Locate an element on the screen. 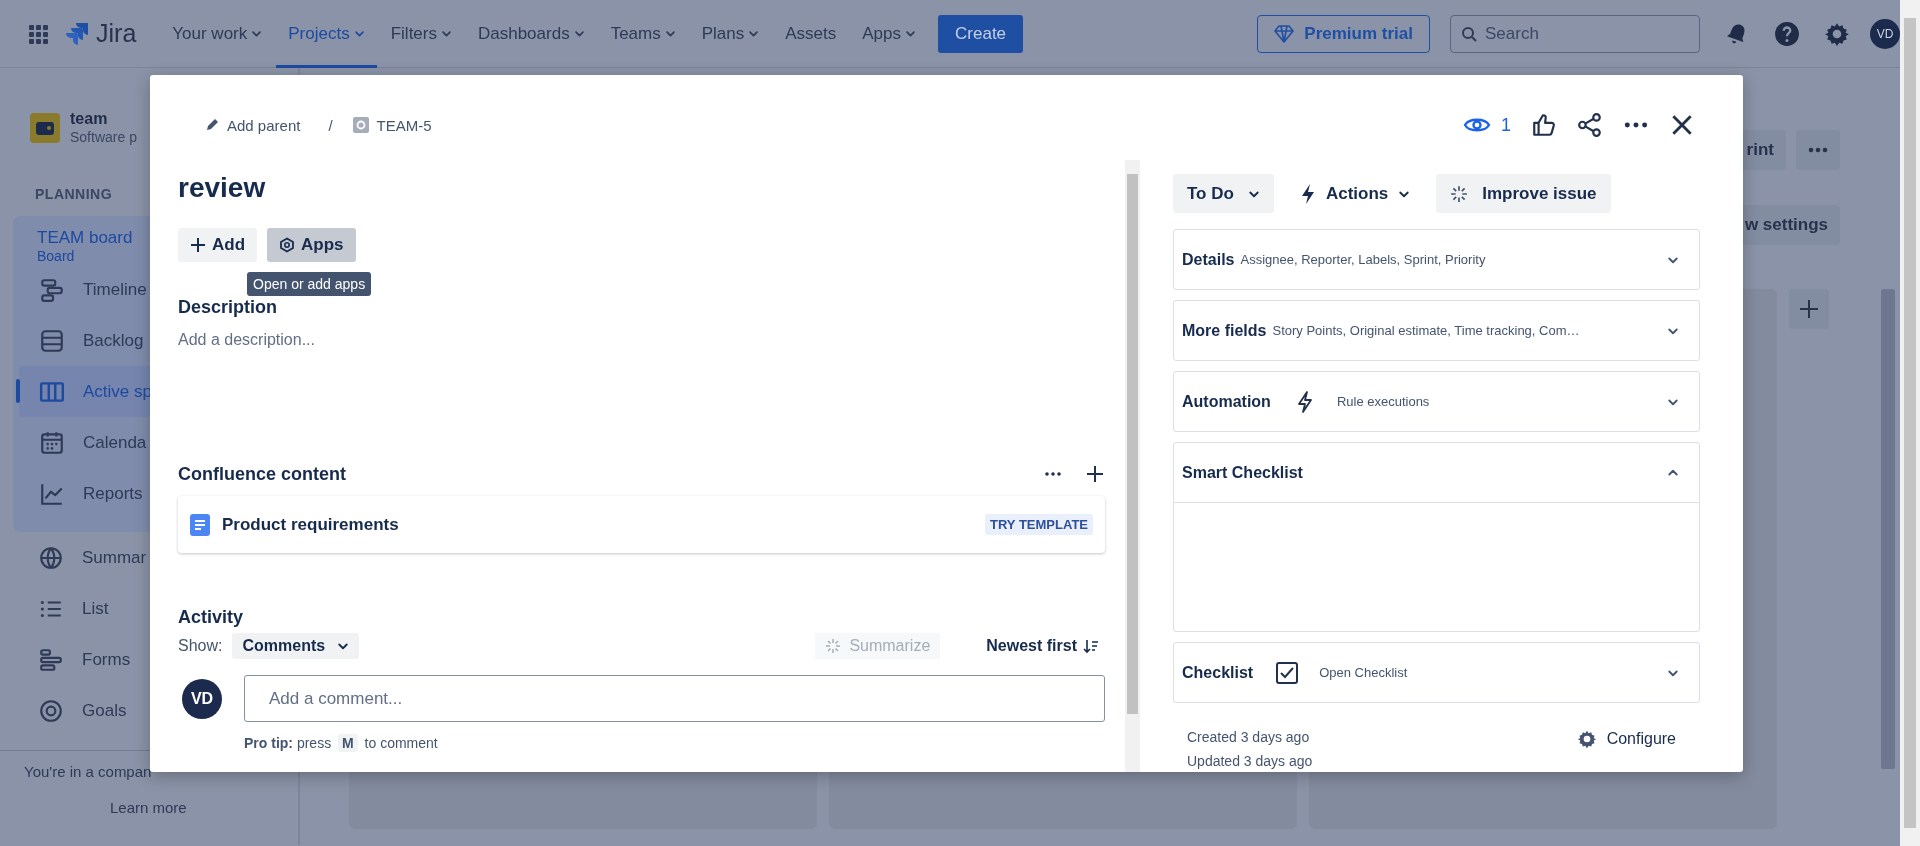  pro-tip: Pro tip: press M to comment is located at coordinates (341, 743).